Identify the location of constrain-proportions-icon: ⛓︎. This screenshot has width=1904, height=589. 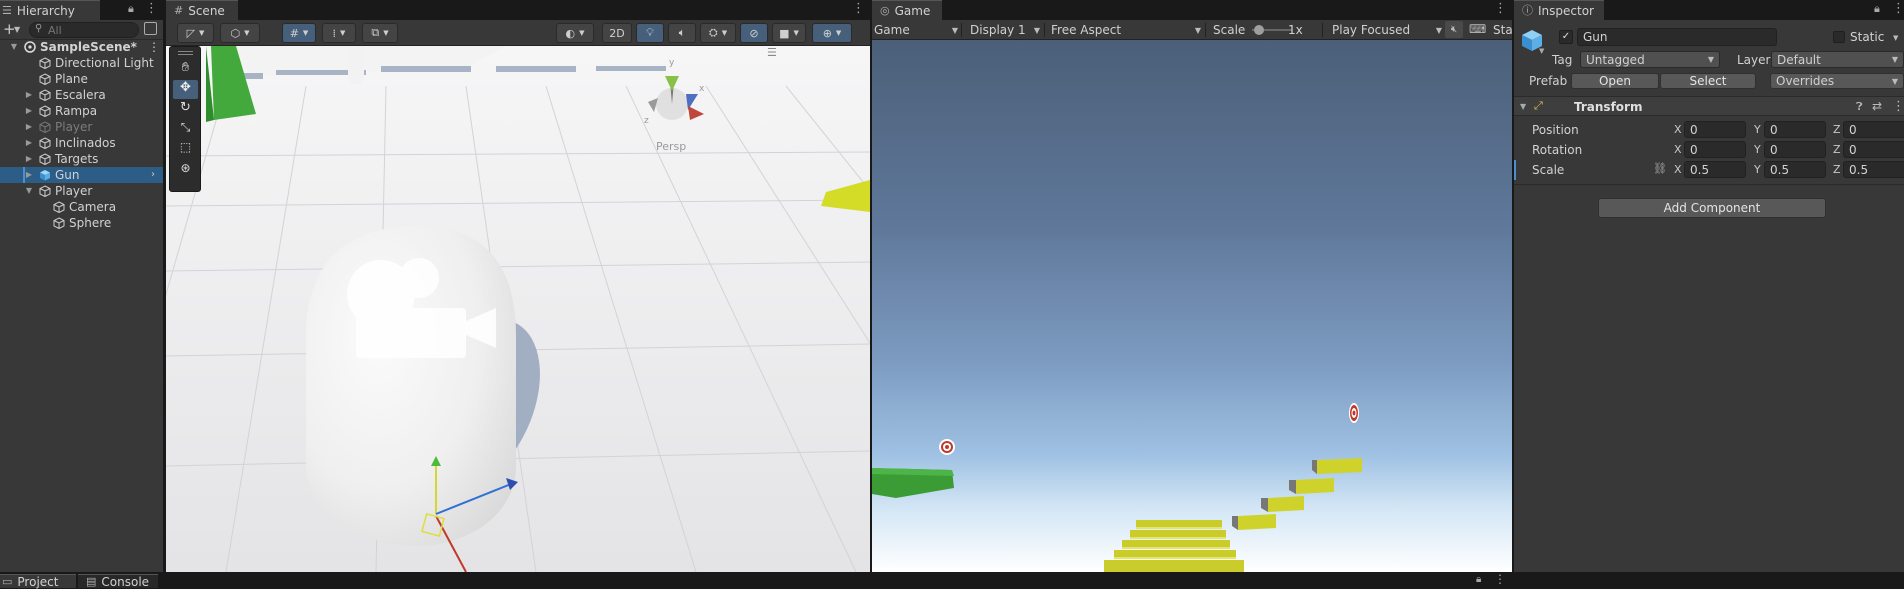
(1660, 168).